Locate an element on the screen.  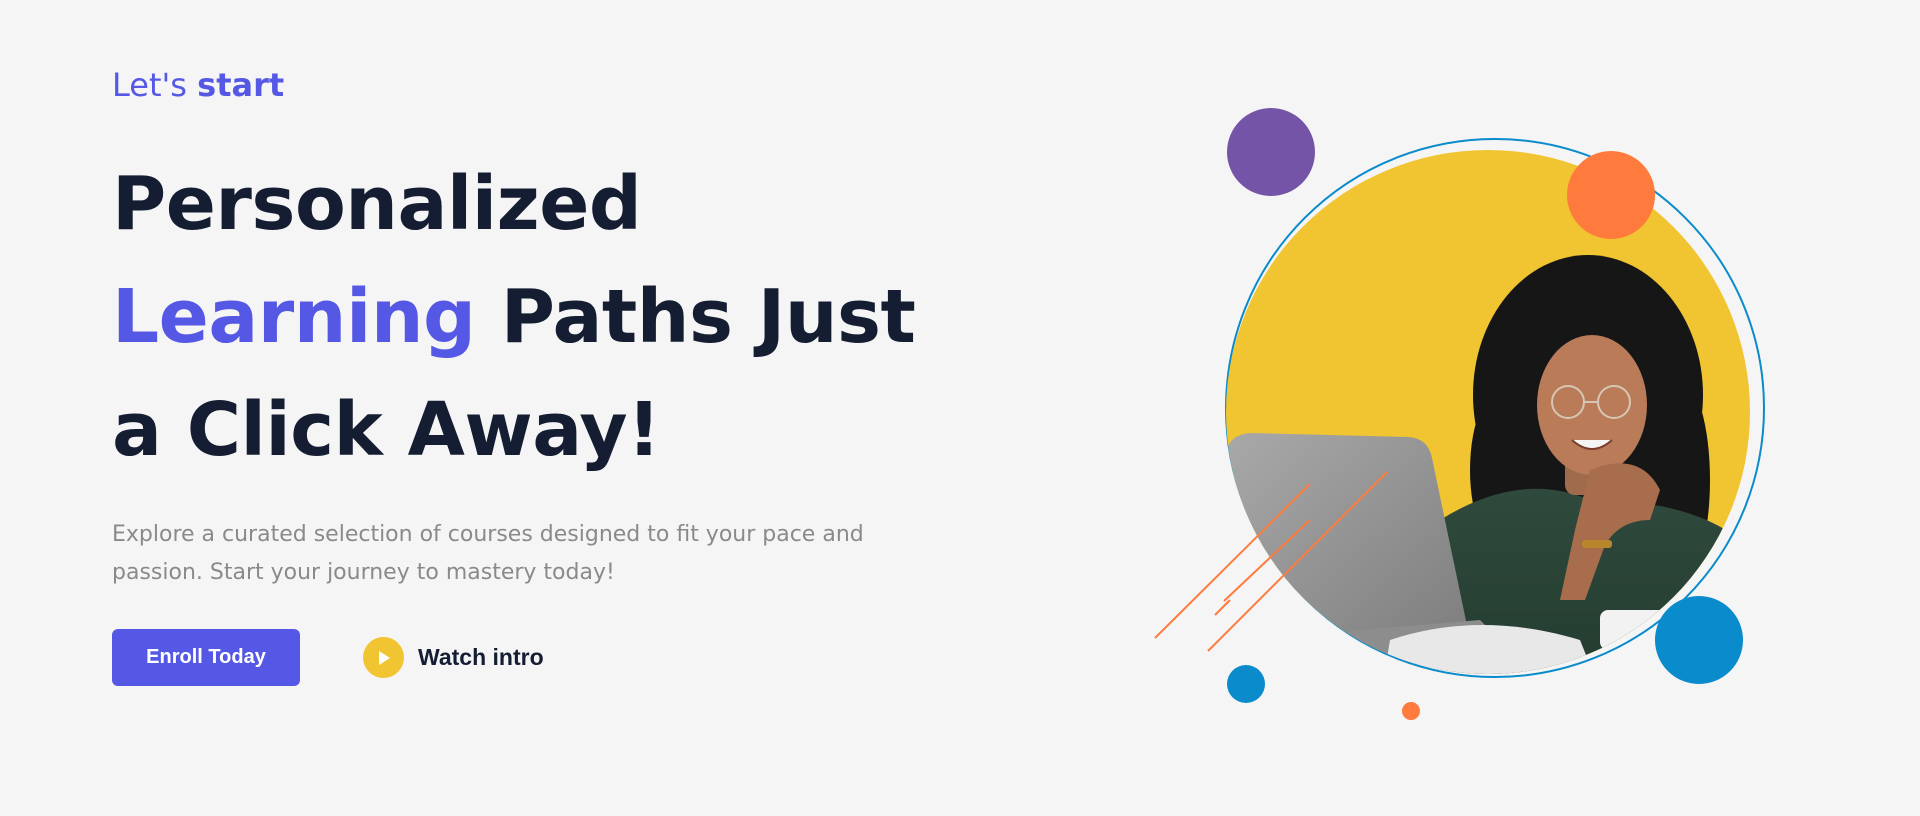
headline-accent-word: Learning is located at coordinates (294, 317).